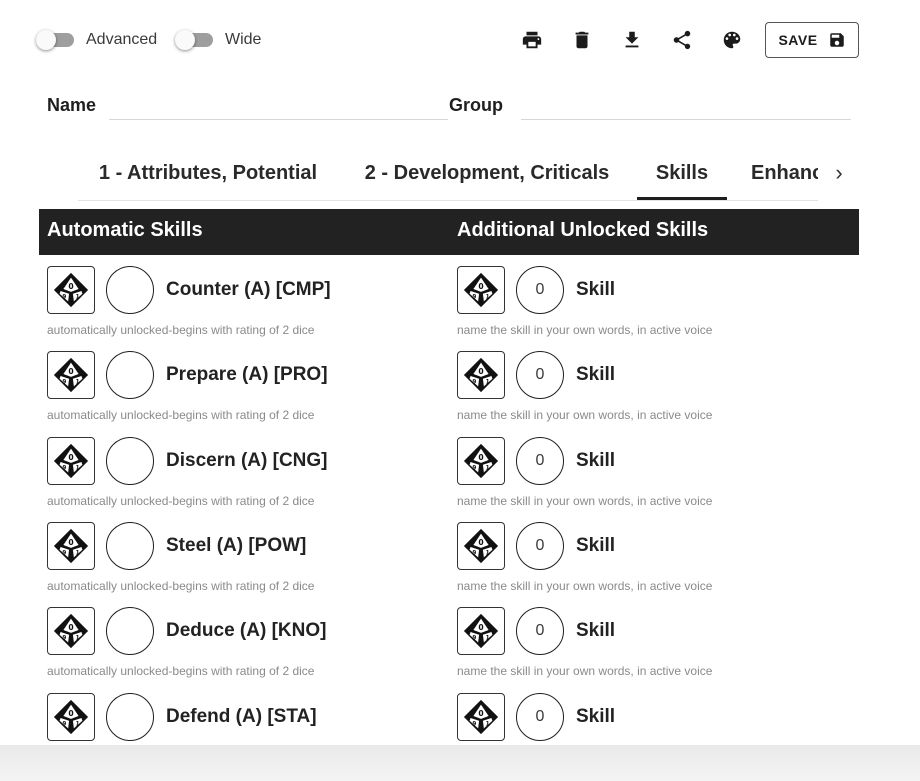  I want to click on download-icon, so click(632, 39).